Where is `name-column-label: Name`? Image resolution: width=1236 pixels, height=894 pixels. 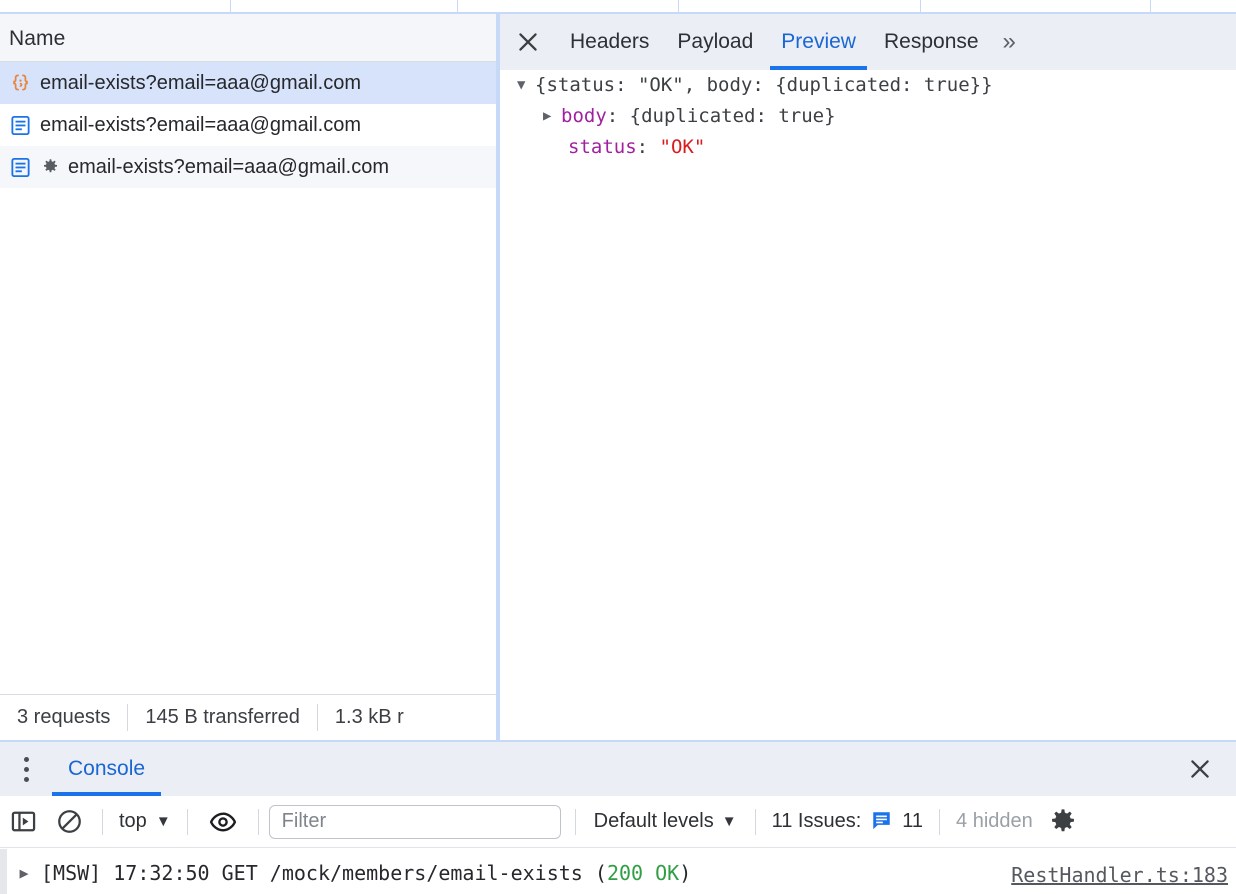
name-column-label: Name is located at coordinates (37, 38).